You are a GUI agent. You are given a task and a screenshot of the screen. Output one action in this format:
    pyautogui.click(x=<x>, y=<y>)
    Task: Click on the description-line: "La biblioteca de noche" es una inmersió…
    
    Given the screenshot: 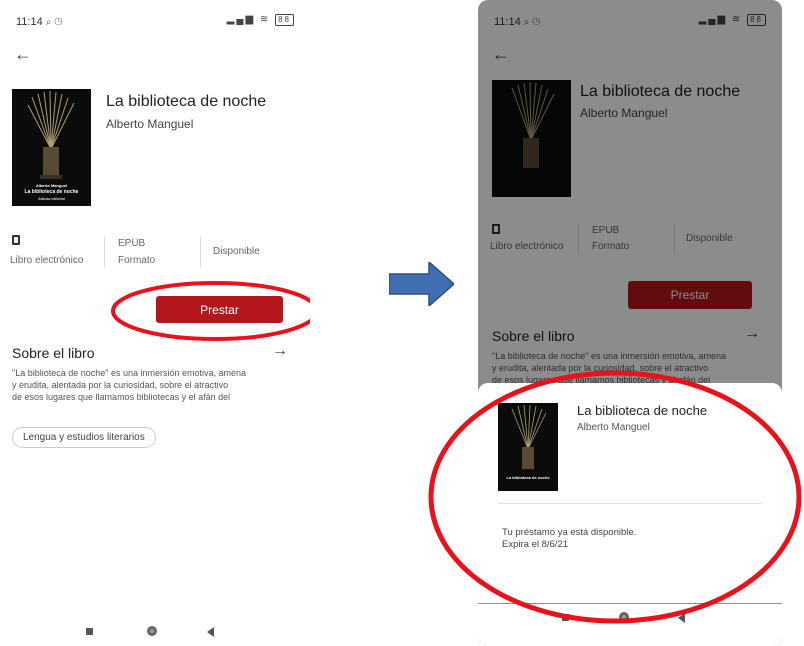 What is the action you would take?
    pyautogui.click(x=129, y=373)
    